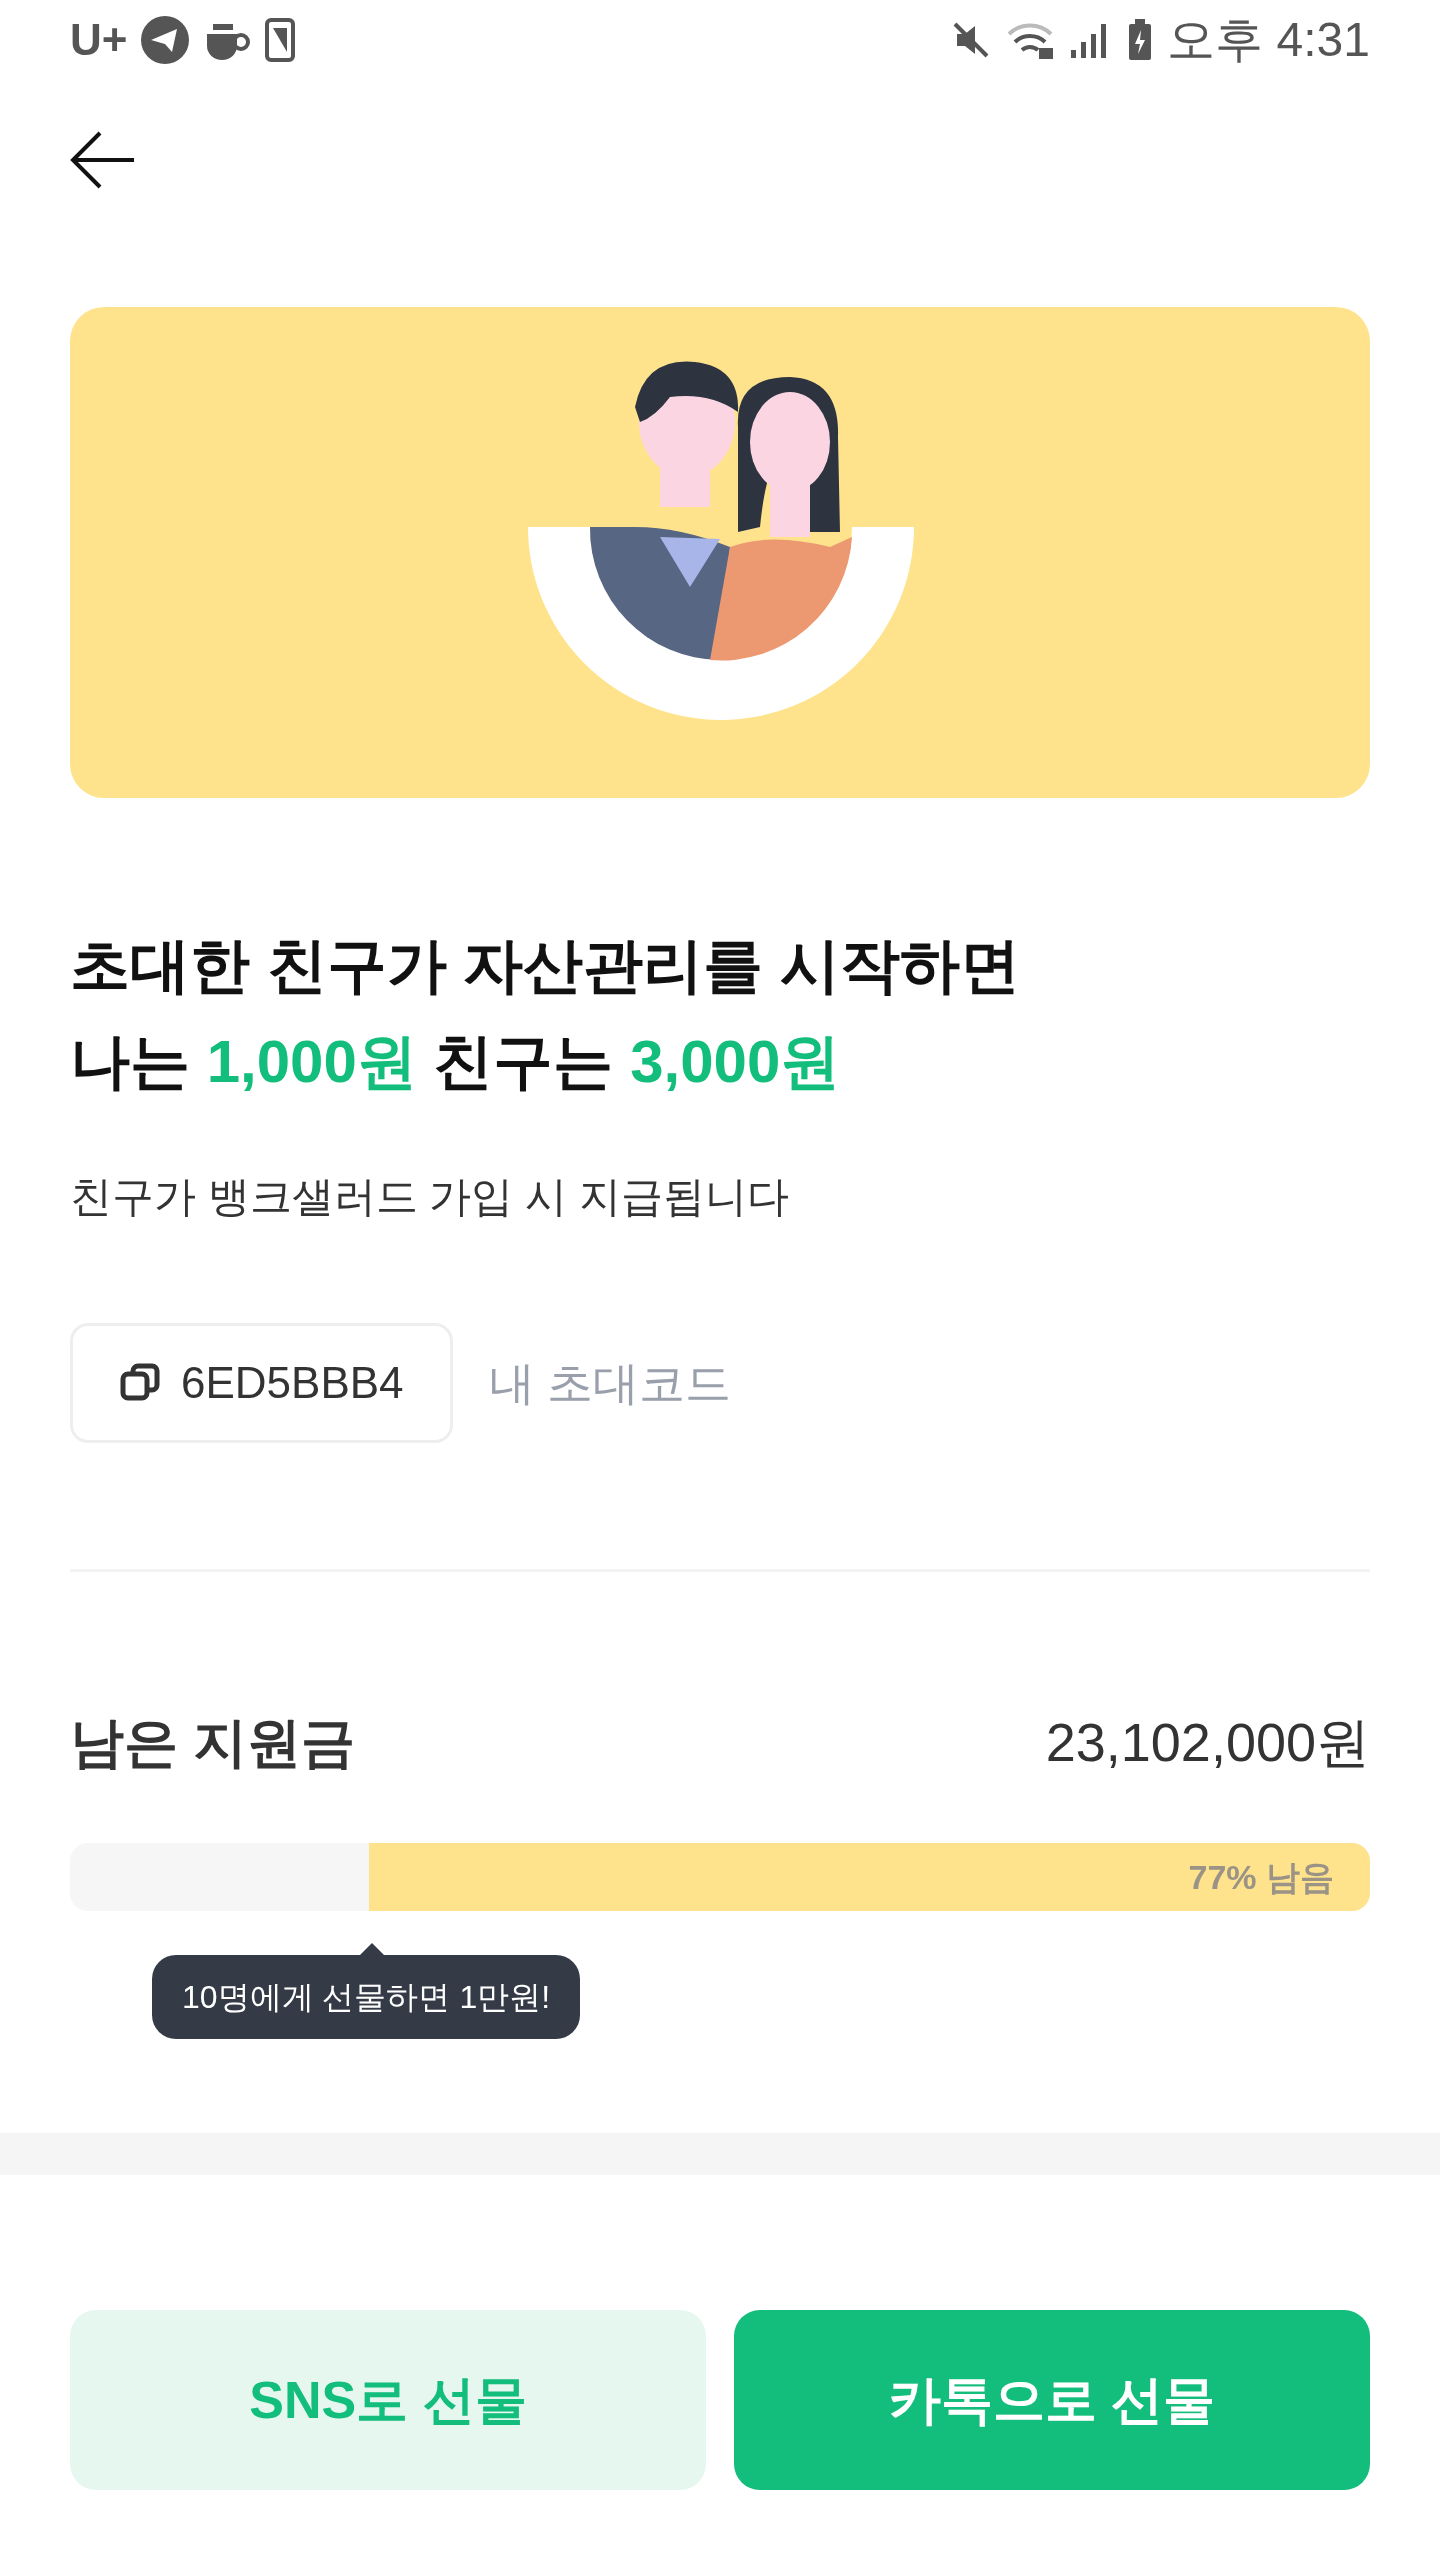 The height and width of the screenshot is (2560, 1440). Describe the element at coordinates (99, 40) in the screenshot. I see `carrier-label: U+` at that location.